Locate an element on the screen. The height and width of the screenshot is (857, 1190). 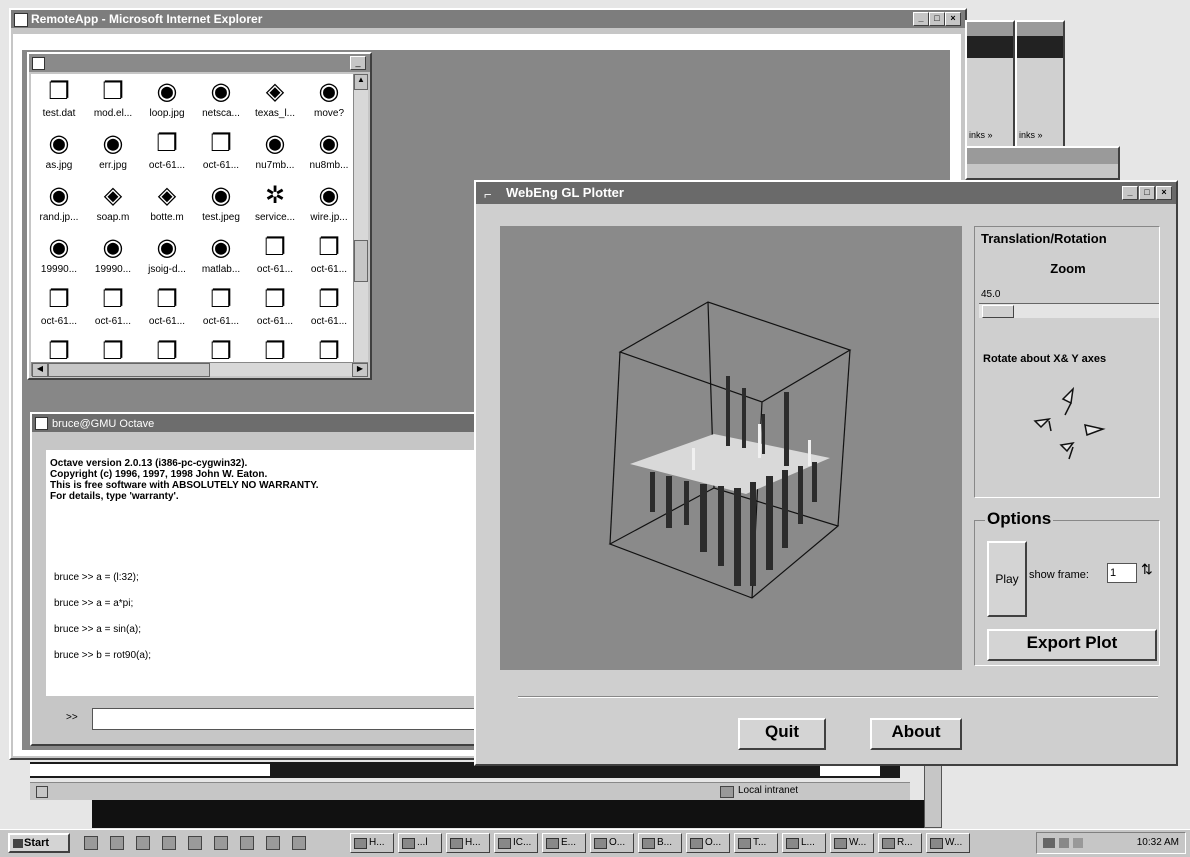
scroll-left-icon: ◀ is located at coordinates (40, 370).